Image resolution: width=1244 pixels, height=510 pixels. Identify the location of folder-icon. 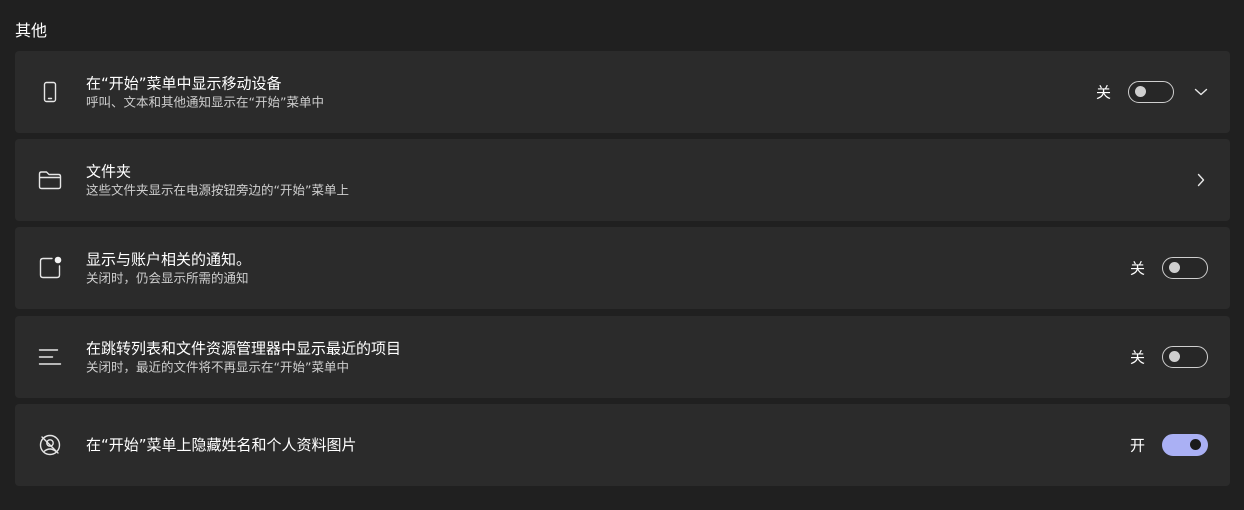
(50, 180).